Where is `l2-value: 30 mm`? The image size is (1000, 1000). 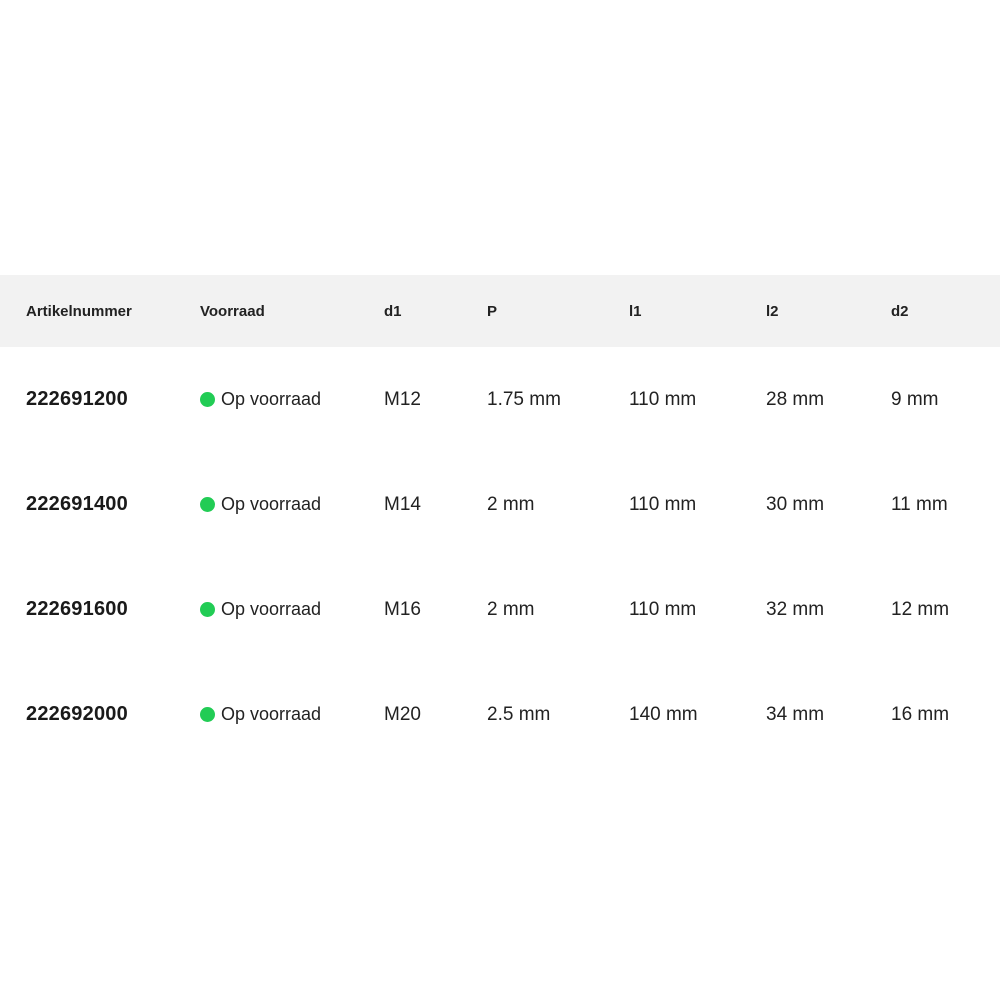
l2-value: 30 mm is located at coordinates (795, 504).